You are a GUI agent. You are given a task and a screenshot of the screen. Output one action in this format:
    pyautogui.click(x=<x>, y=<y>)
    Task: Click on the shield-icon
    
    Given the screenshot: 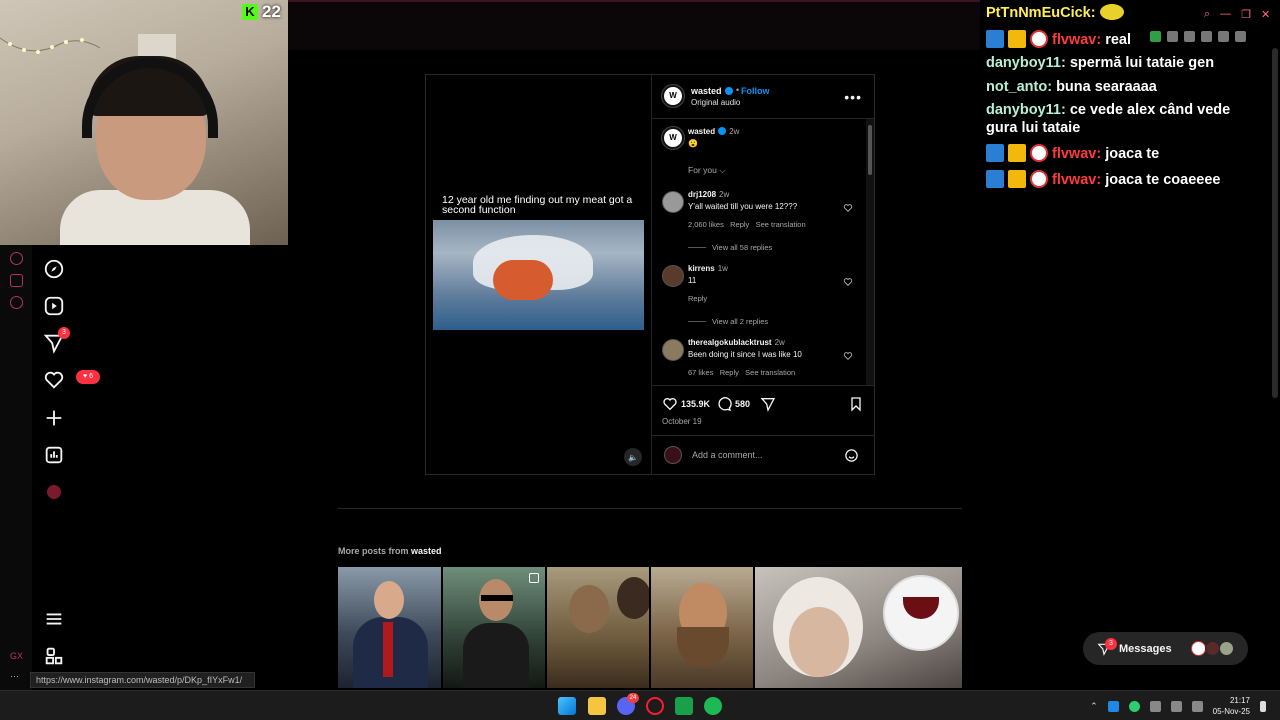 What is the action you would take?
    pyautogui.click(x=1172, y=36)
    